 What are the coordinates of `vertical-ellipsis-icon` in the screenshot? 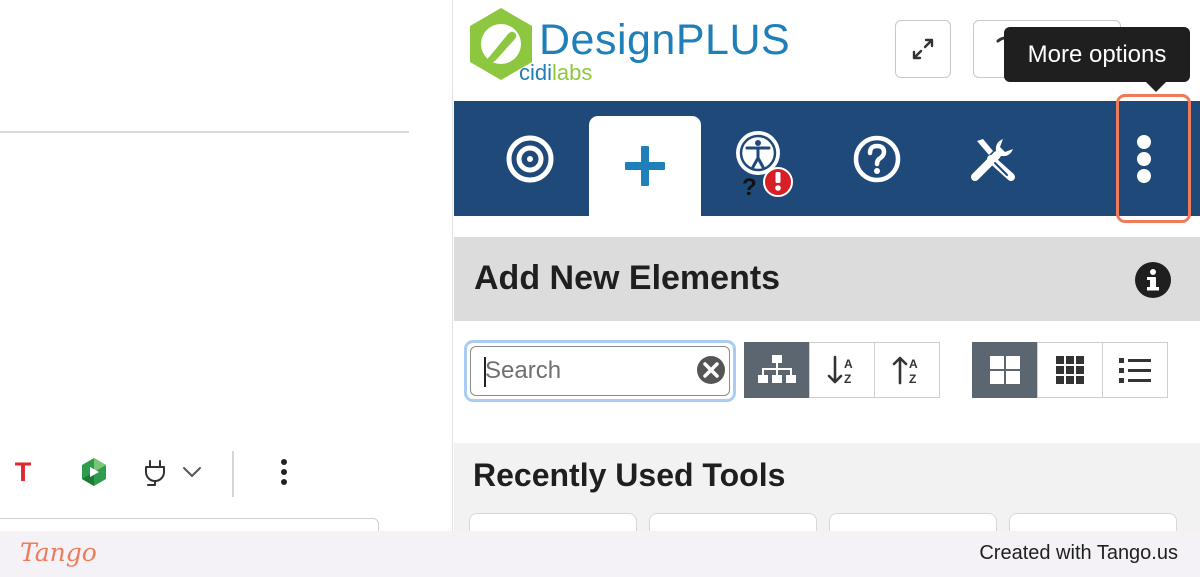 It's located at (284, 472).